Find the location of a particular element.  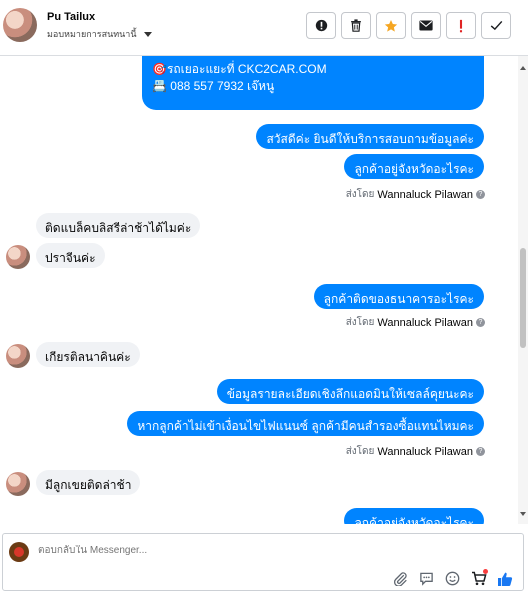

trash-icon is located at coordinates (356, 25).